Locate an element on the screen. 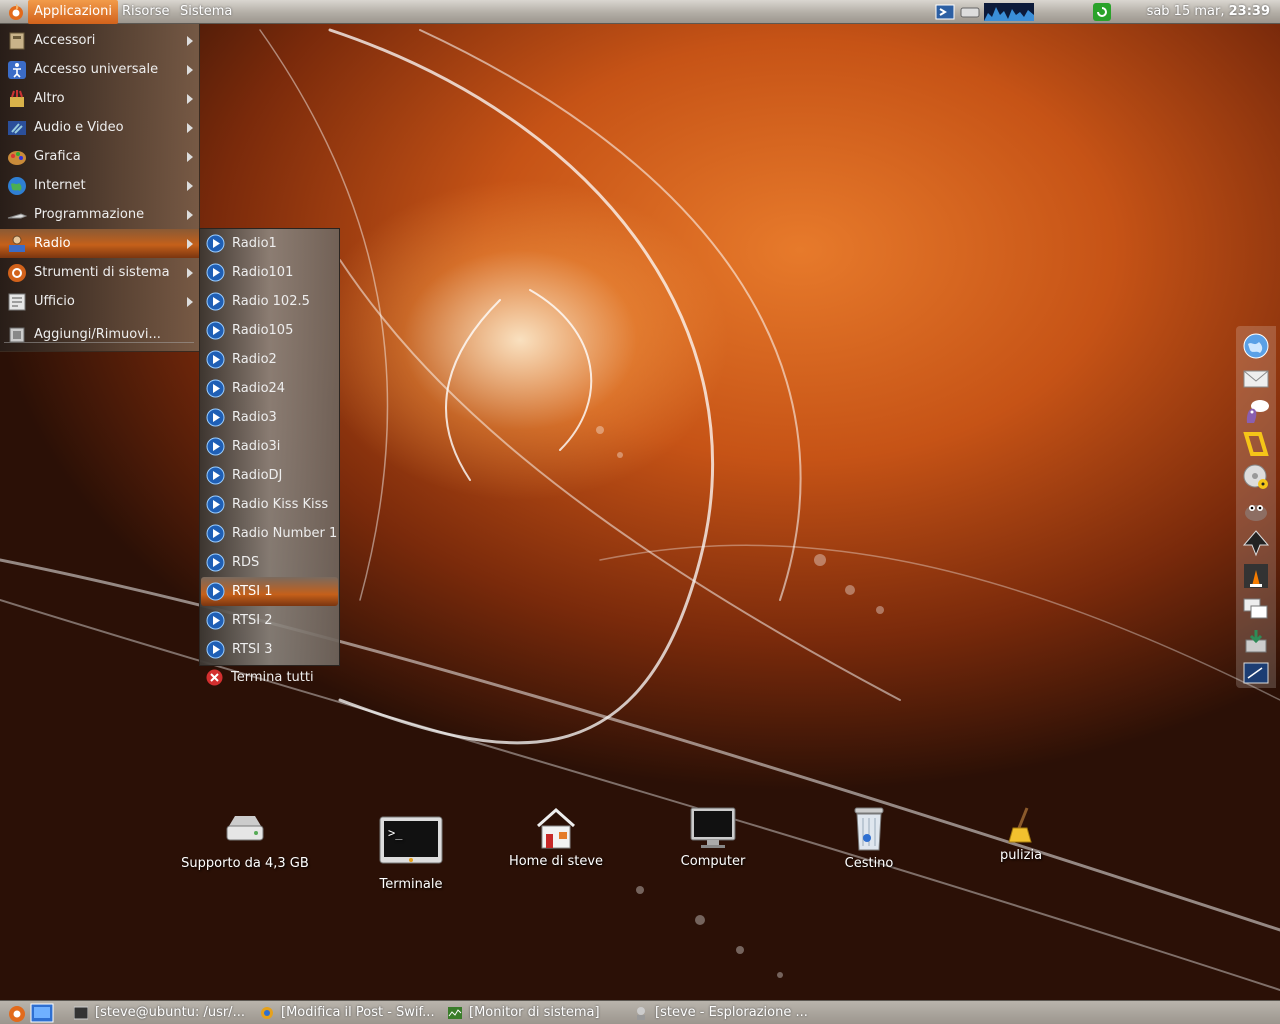 Image resolution: width=1280 pixels, height=1024 pixels. menu-sistema: Sistema is located at coordinates (206, 12).